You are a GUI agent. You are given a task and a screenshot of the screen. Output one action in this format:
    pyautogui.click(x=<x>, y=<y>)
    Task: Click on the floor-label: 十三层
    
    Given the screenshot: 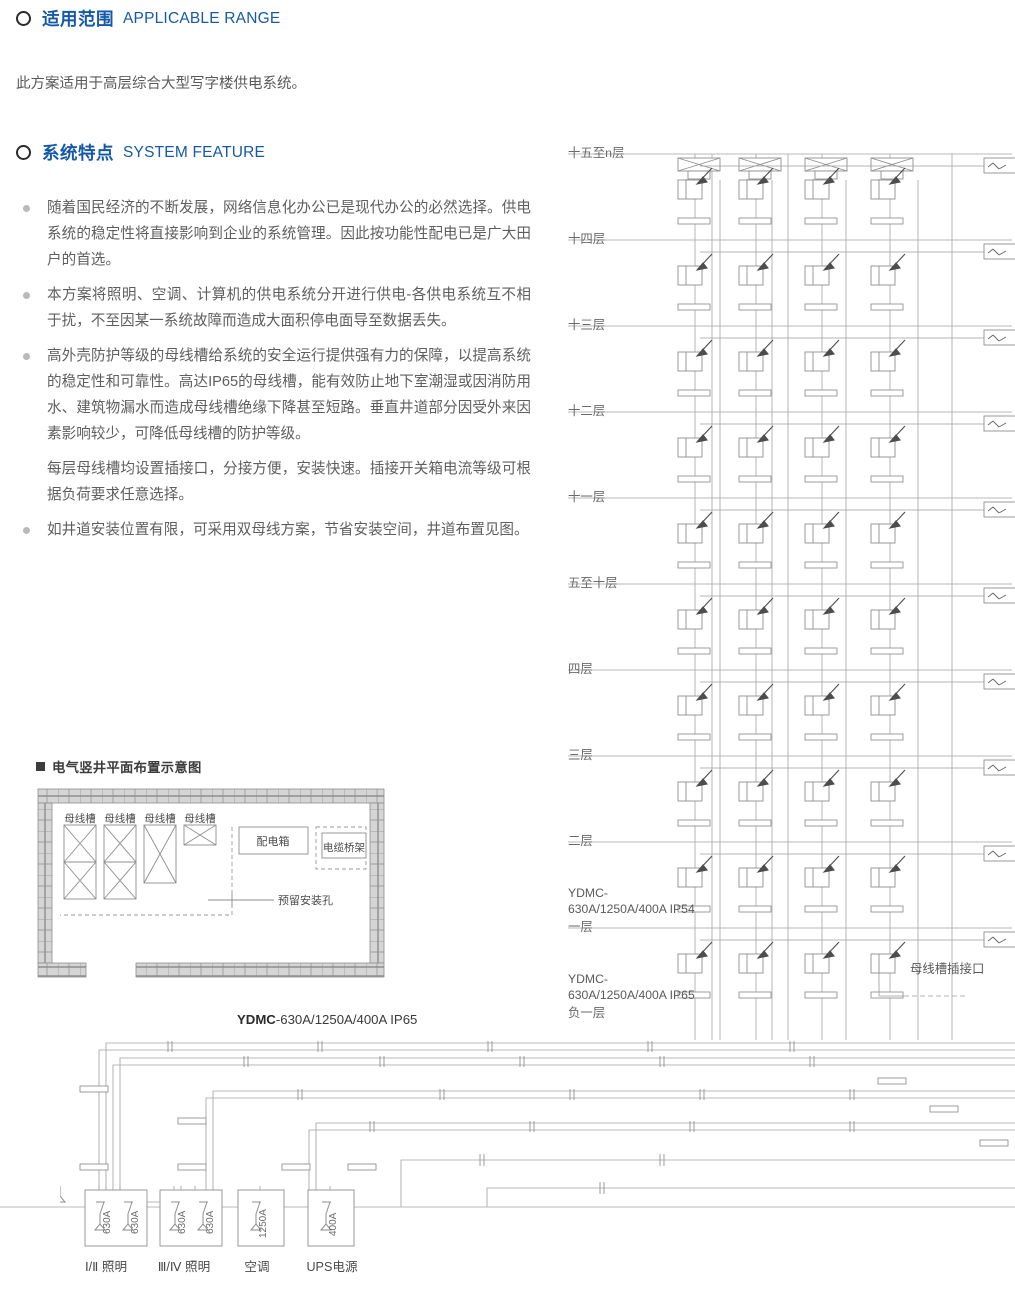 What is the action you would take?
    pyautogui.click(x=587, y=325)
    